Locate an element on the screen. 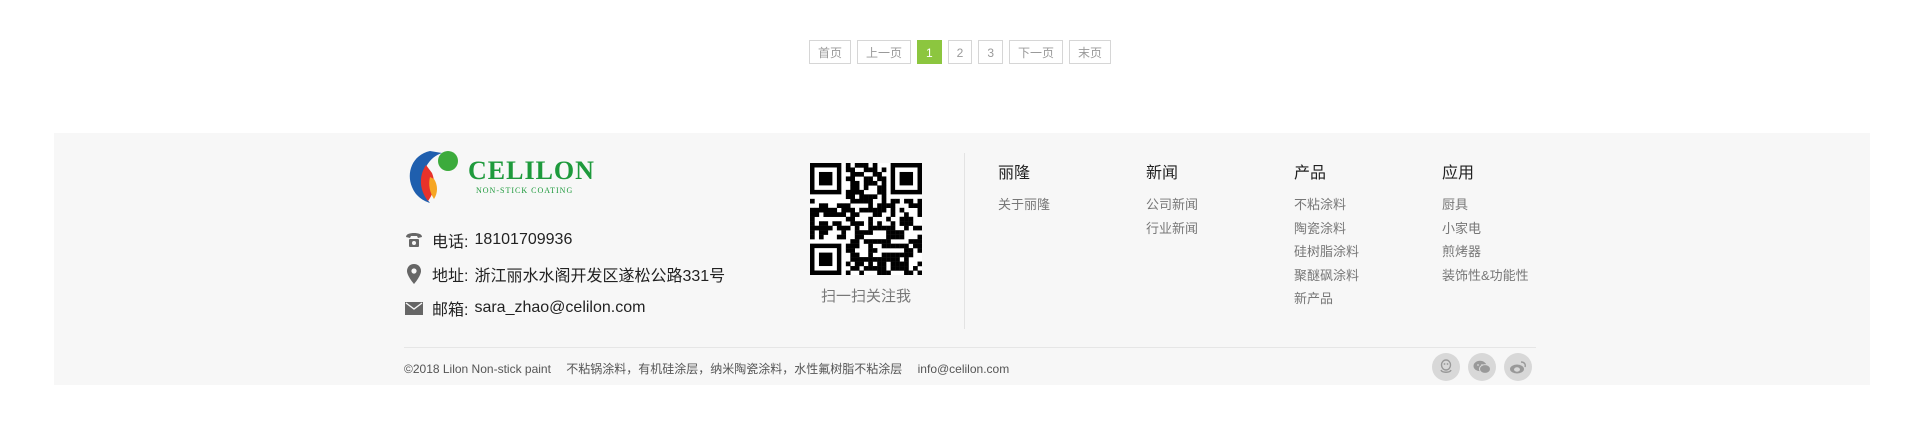  footer-column-news: 新闻 公司新闻 行业新闻 is located at coordinates (1172, 199).